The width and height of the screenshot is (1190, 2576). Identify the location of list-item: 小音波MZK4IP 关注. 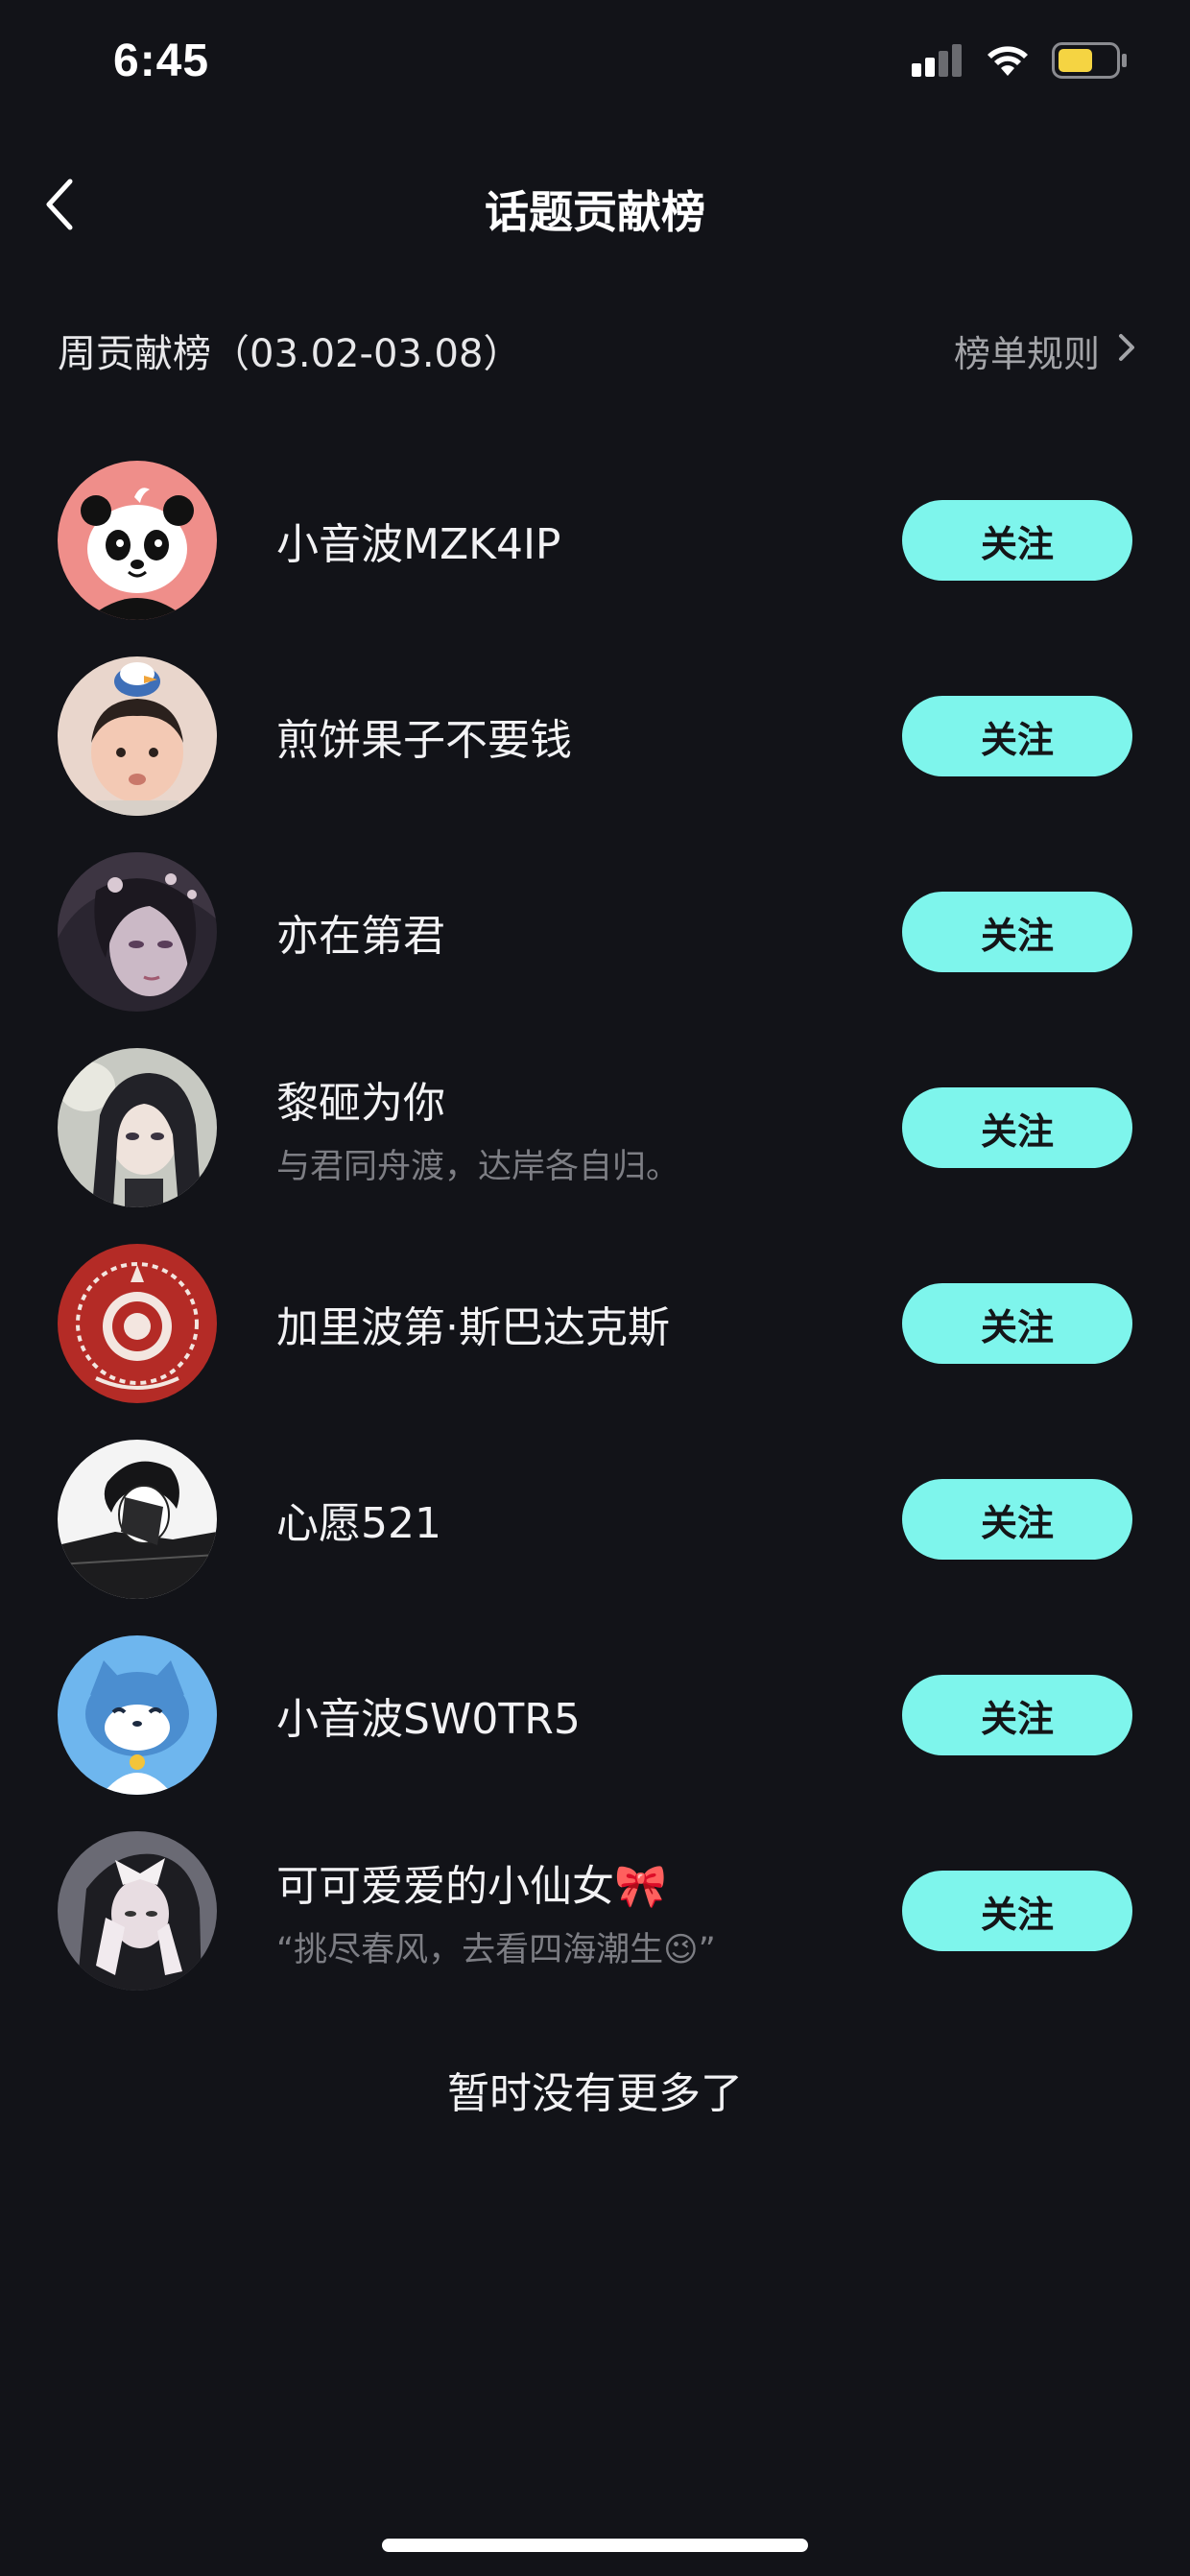
(595, 558).